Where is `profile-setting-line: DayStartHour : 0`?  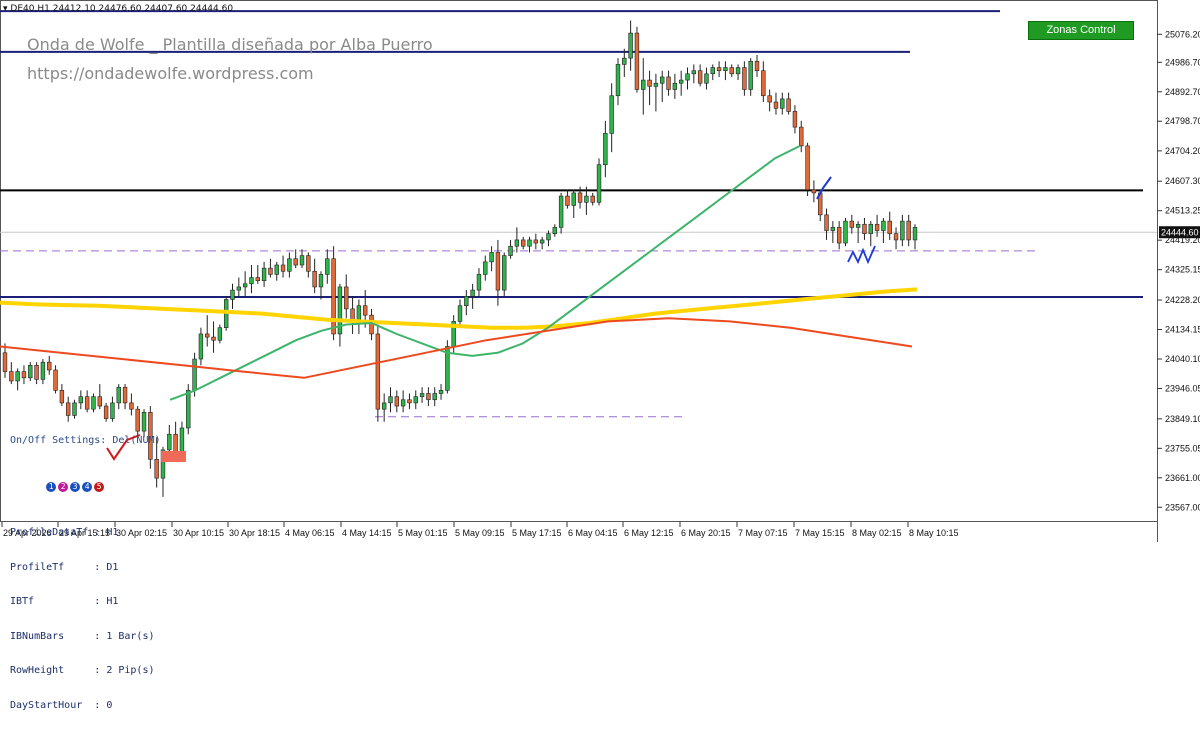 profile-setting-line: DayStartHour : 0 is located at coordinates (61, 705).